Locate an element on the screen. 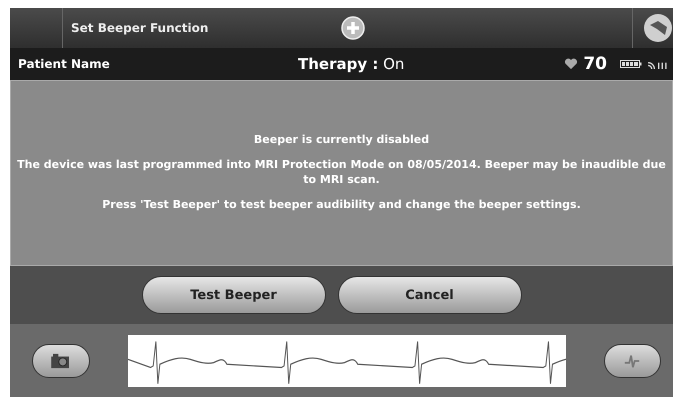  heart-rate: 70 is located at coordinates (595, 64).